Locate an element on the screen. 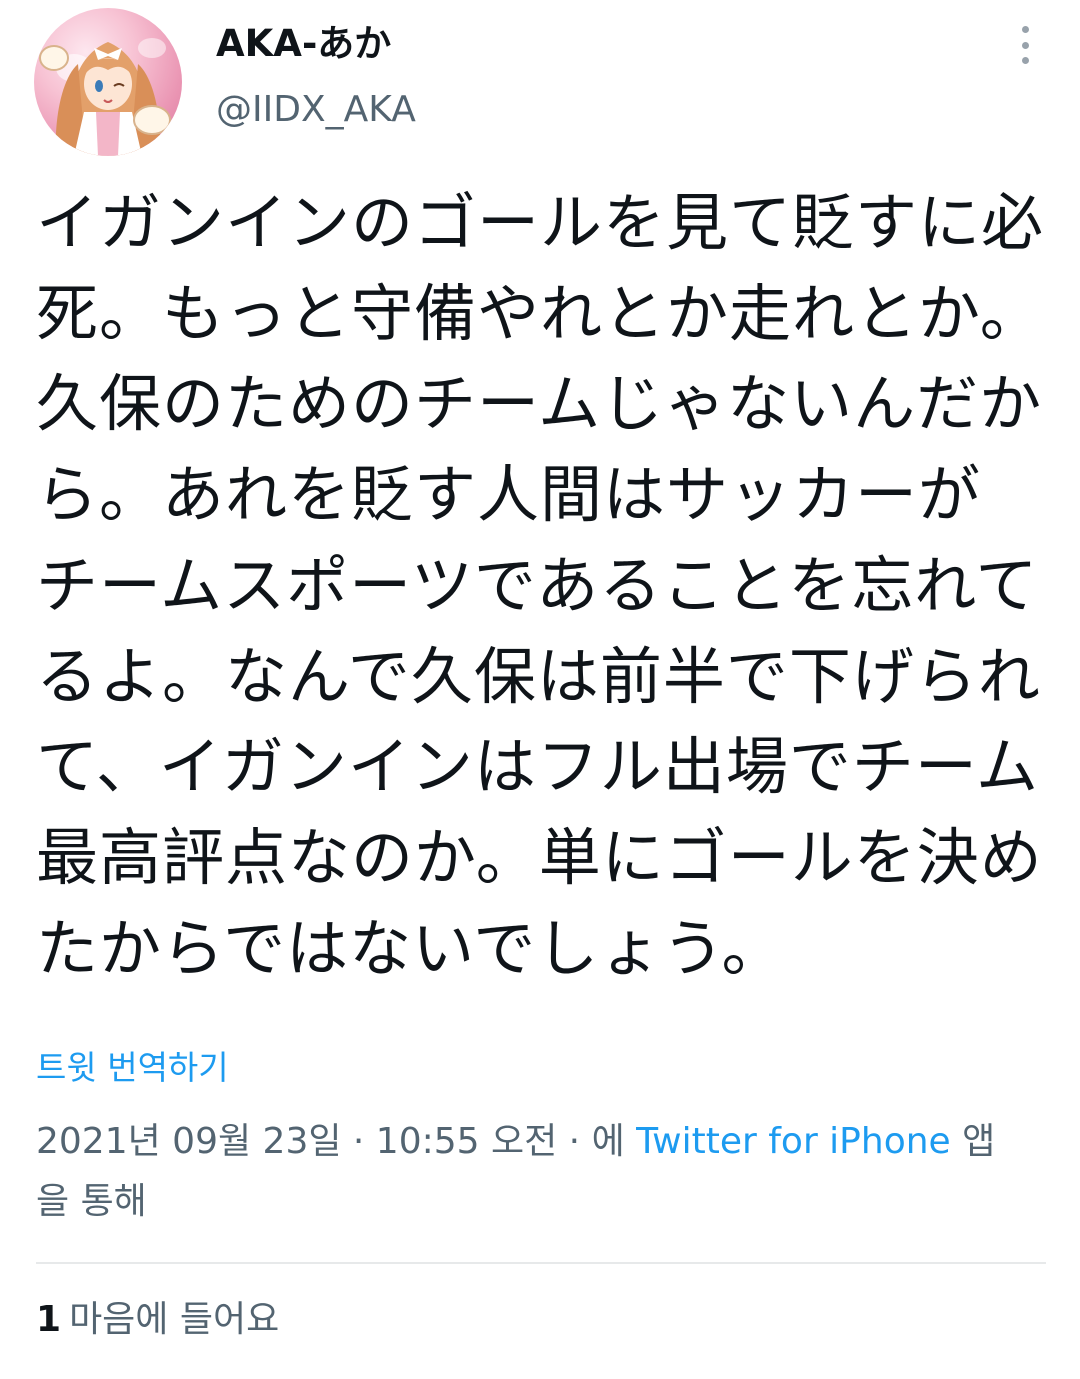 The width and height of the screenshot is (1080, 1379). tweet-text-line: 死。もっと守備やれとか走れとか。 is located at coordinates (539, 313).